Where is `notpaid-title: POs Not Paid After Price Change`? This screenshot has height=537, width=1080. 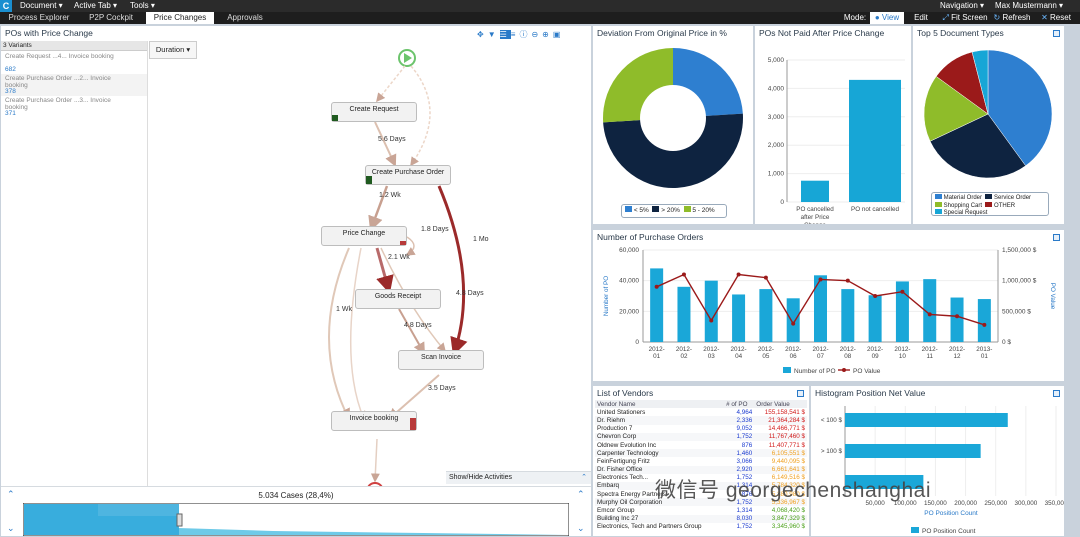
notpaid-title: POs Not Paid After Price Change is located at coordinates (822, 33).